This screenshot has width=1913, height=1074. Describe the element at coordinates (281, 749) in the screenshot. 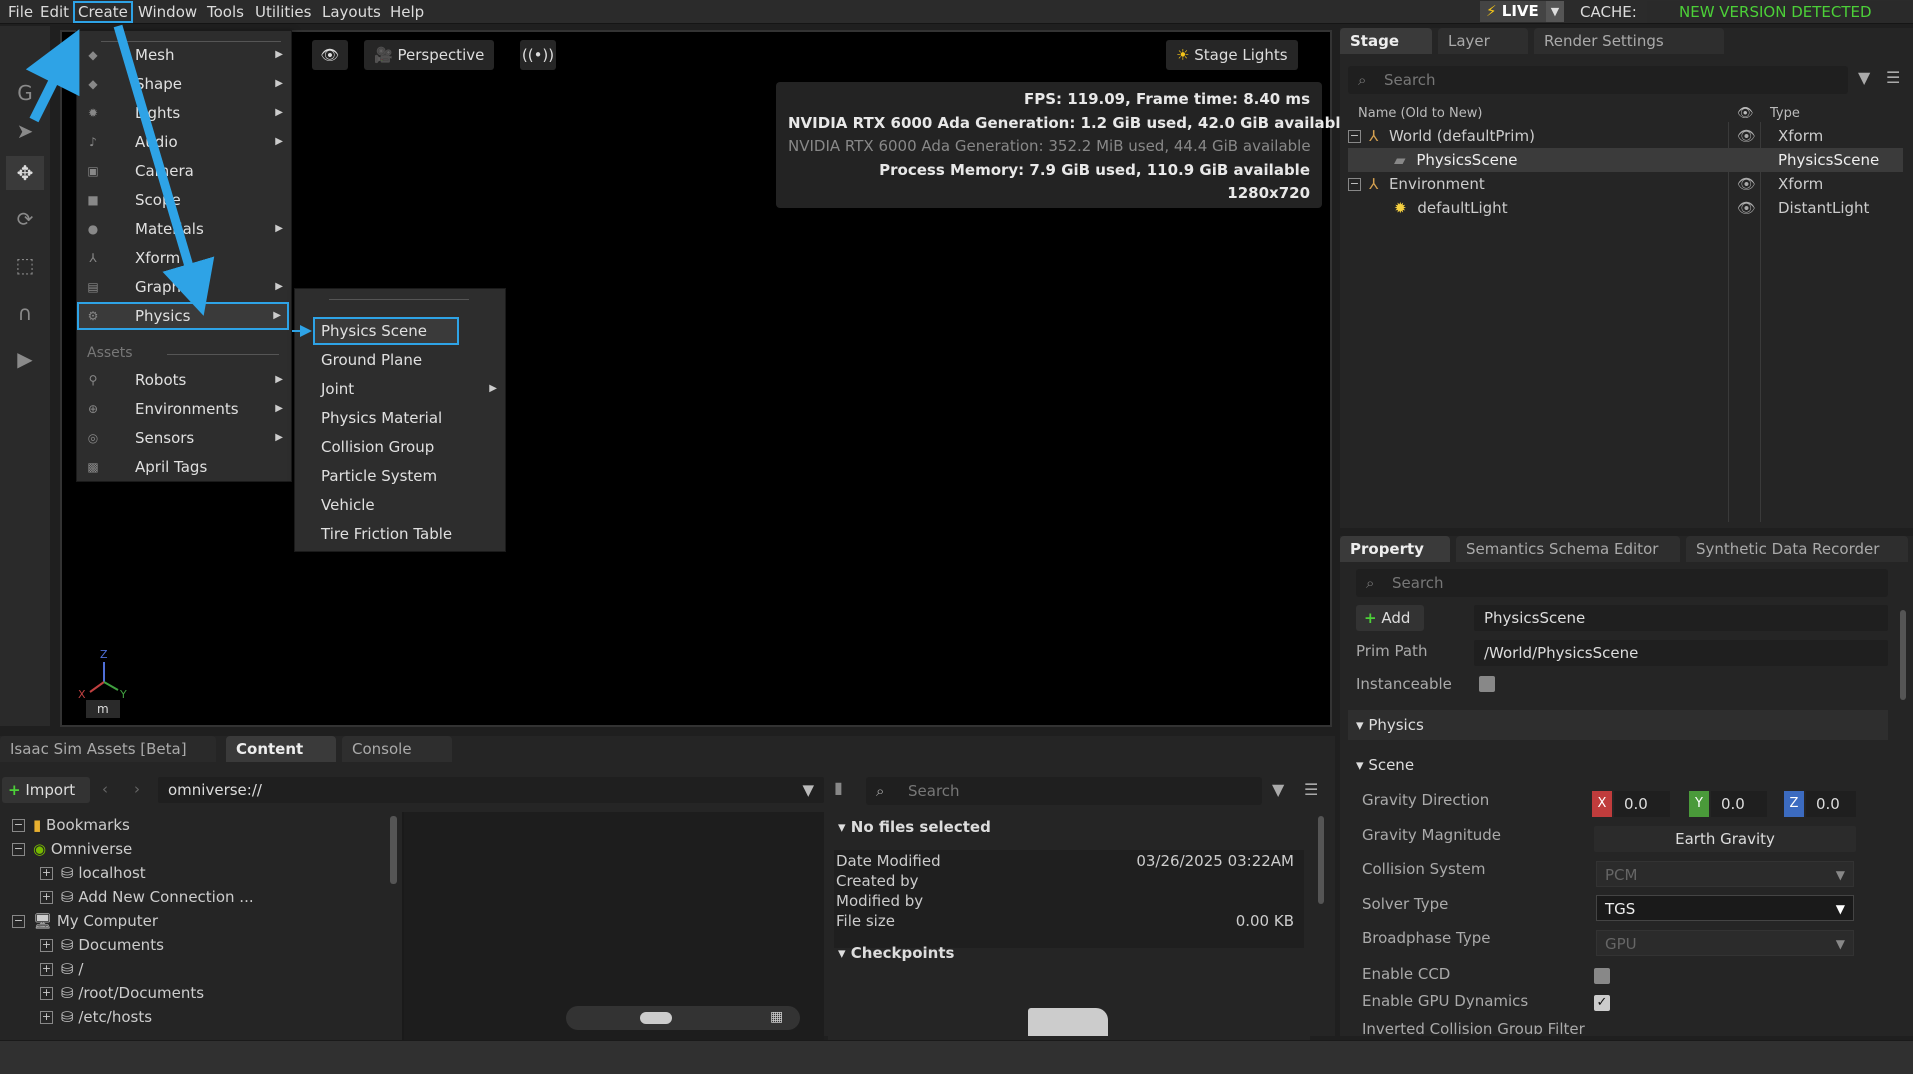

I see `tab-content: Content` at that location.